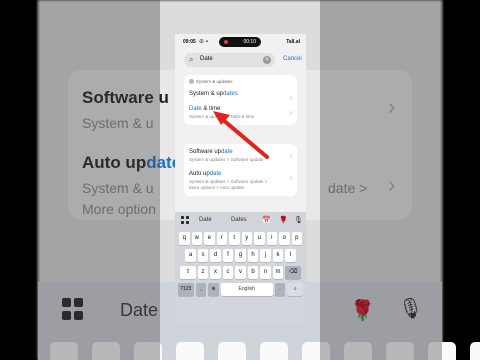 The height and width of the screenshot is (360, 480). I want to click on rose-emoji-icon: 🌹, so click(283, 220).